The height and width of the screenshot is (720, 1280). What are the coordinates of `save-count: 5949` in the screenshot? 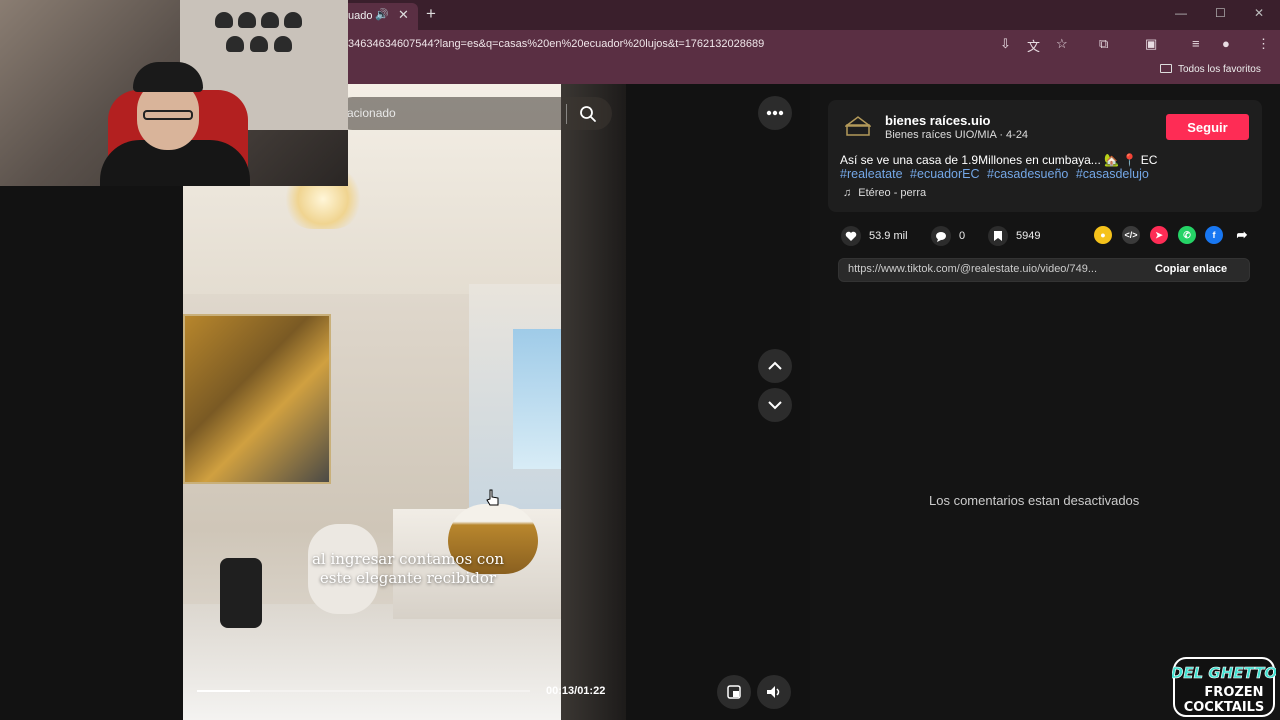 It's located at (1028, 236).